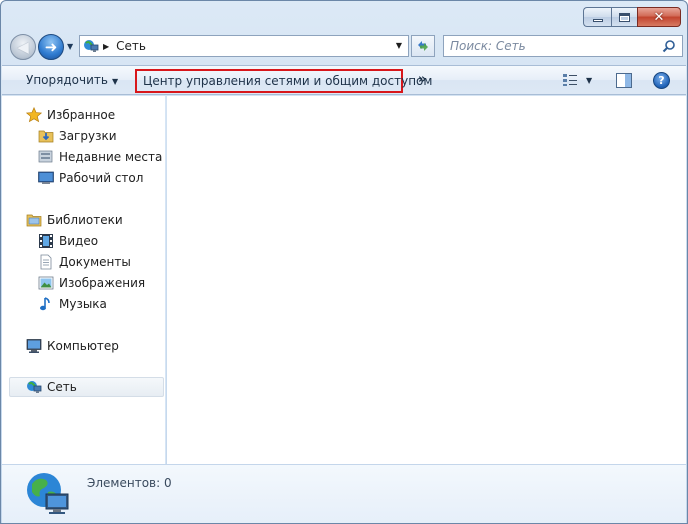 The image size is (688, 524). What do you see at coordinates (669, 46) in the screenshot?
I see `search-icon` at bounding box center [669, 46].